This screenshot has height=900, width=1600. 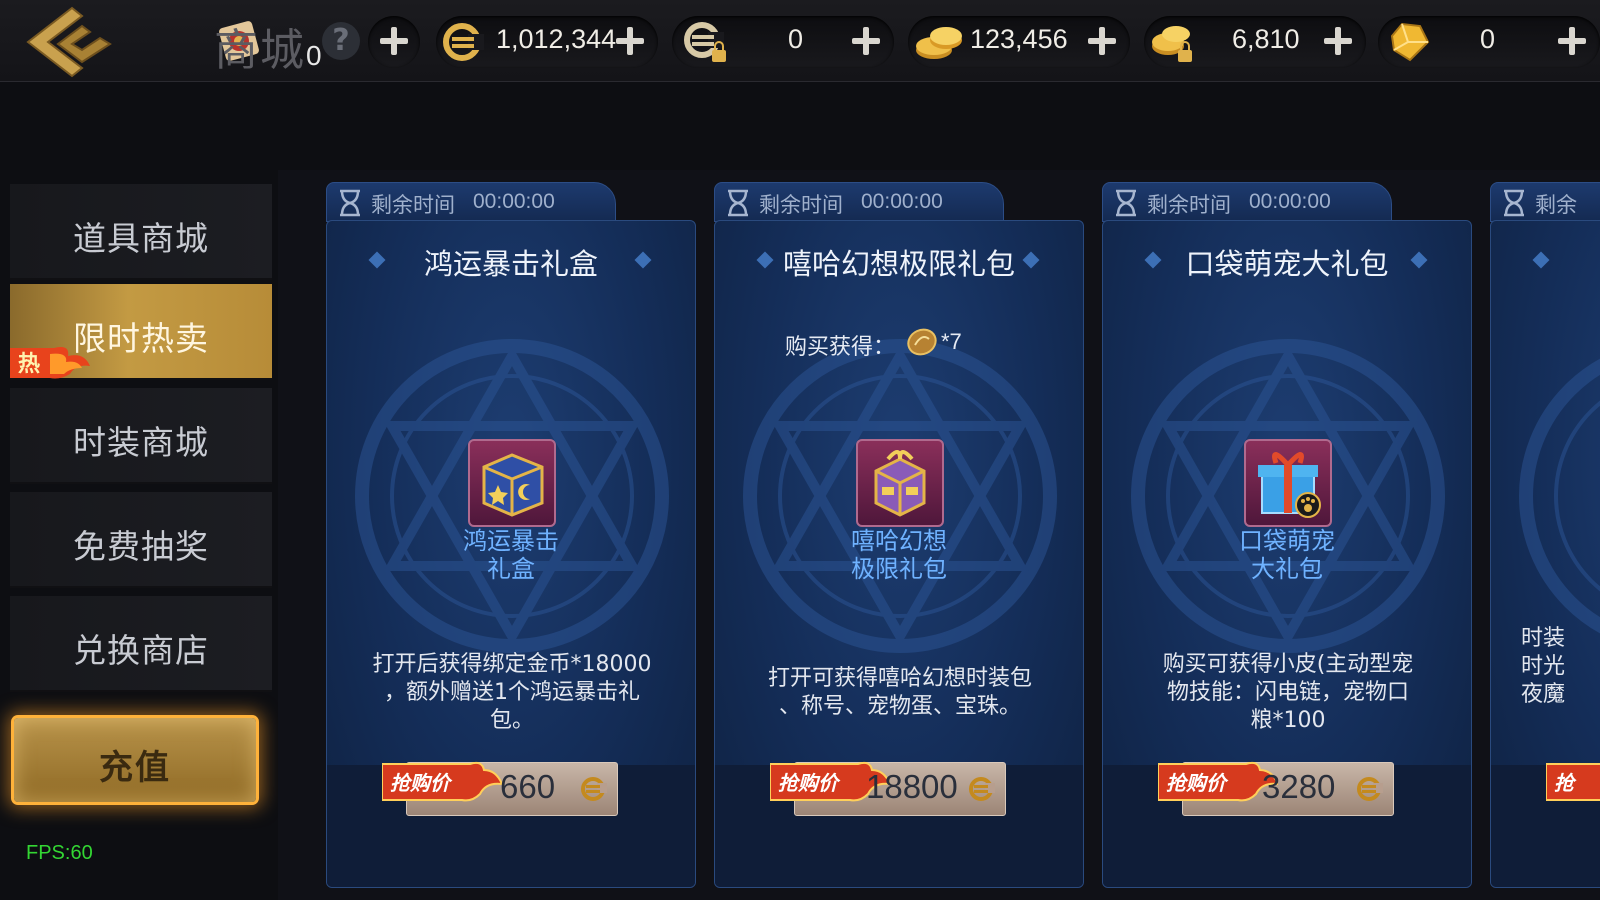 What do you see at coordinates (1489, 42) in the screenshot?
I see `resource-gem: 0` at bounding box center [1489, 42].